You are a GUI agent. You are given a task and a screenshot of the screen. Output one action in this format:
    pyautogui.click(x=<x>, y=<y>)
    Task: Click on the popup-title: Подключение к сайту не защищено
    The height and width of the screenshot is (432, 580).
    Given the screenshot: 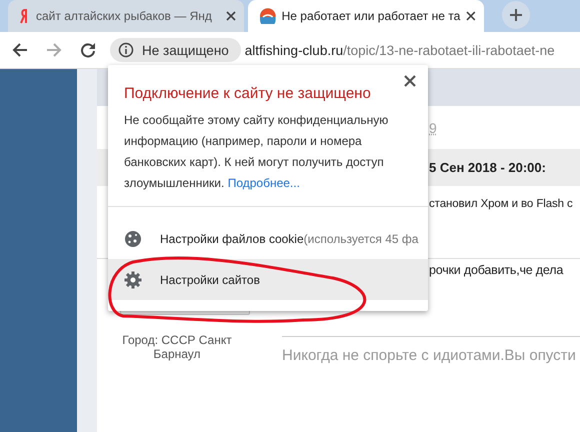 What is the action you would take?
    pyautogui.click(x=248, y=93)
    